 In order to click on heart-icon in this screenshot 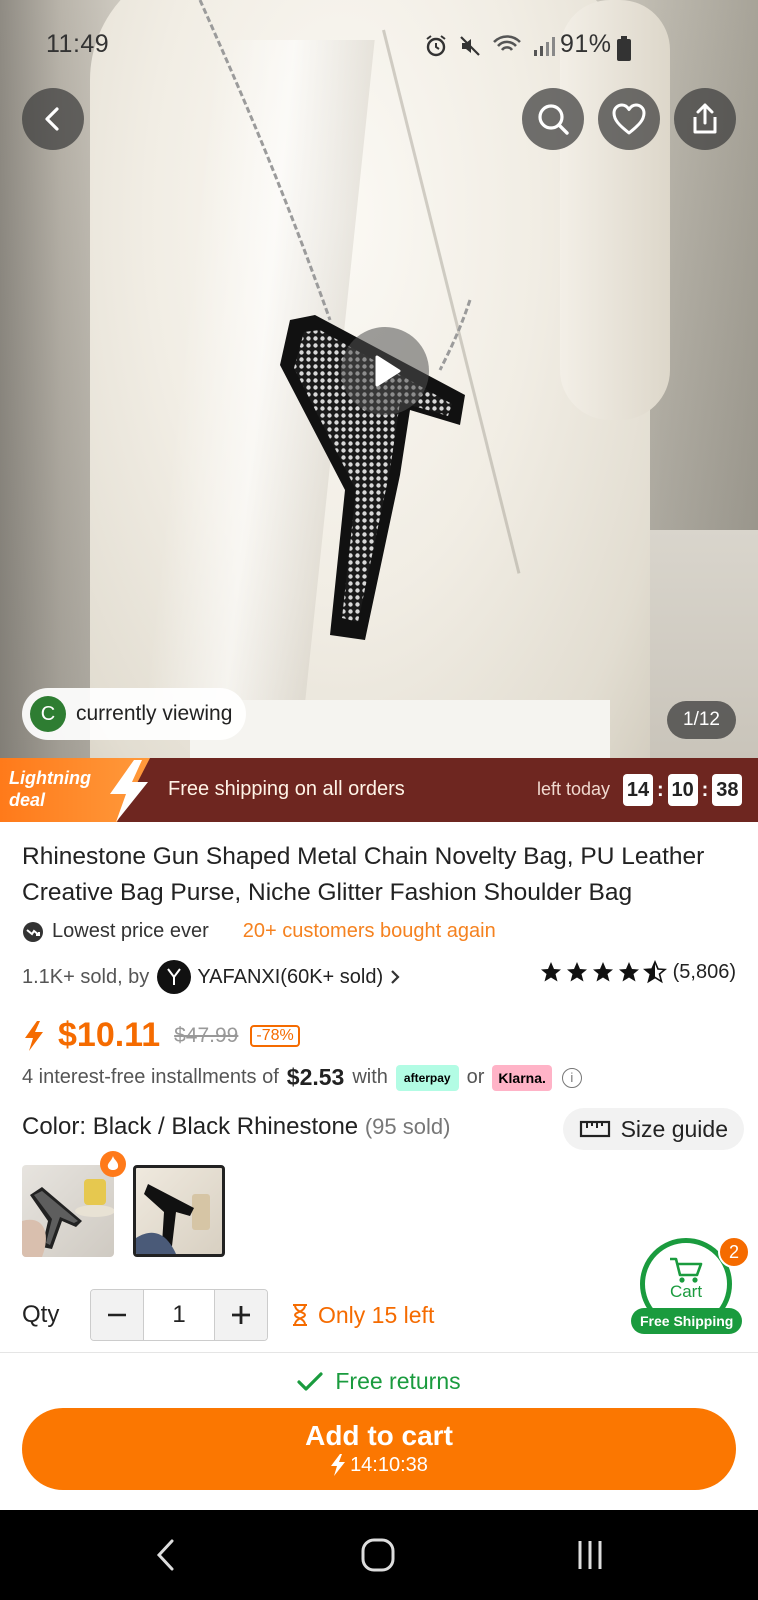, I will do `click(629, 119)`.